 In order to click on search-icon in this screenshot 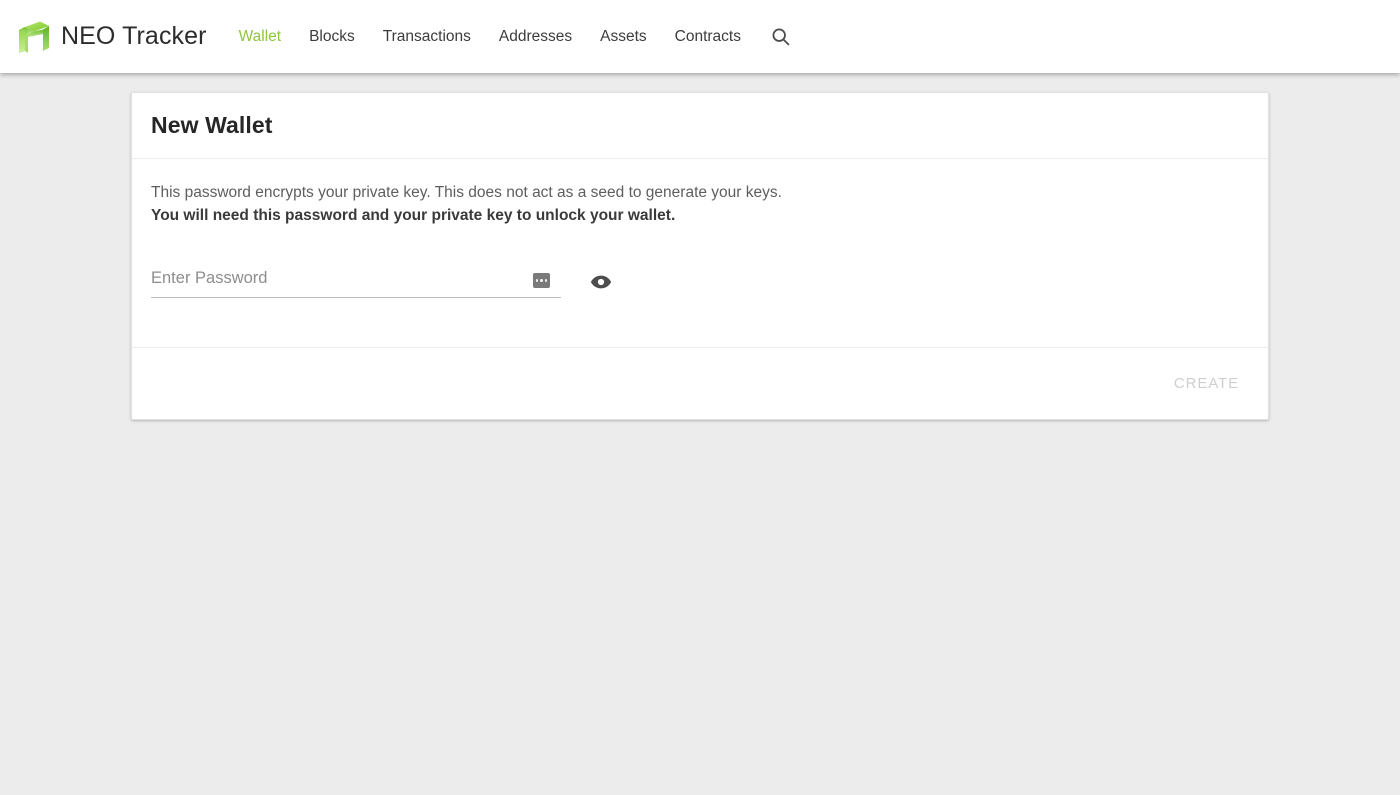, I will do `click(781, 37)`.